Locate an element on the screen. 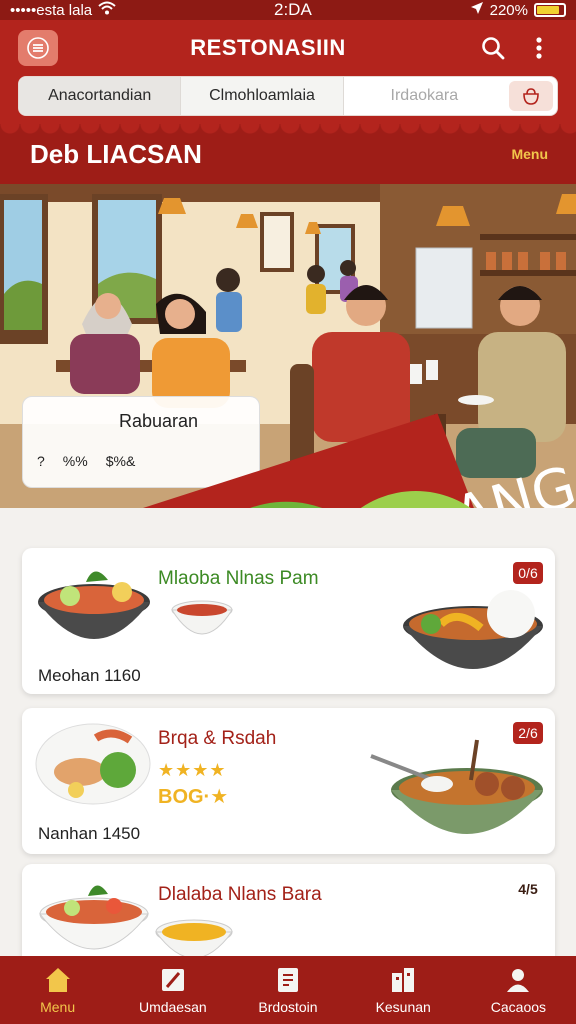  bag-icon is located at coordinates (531, 96).